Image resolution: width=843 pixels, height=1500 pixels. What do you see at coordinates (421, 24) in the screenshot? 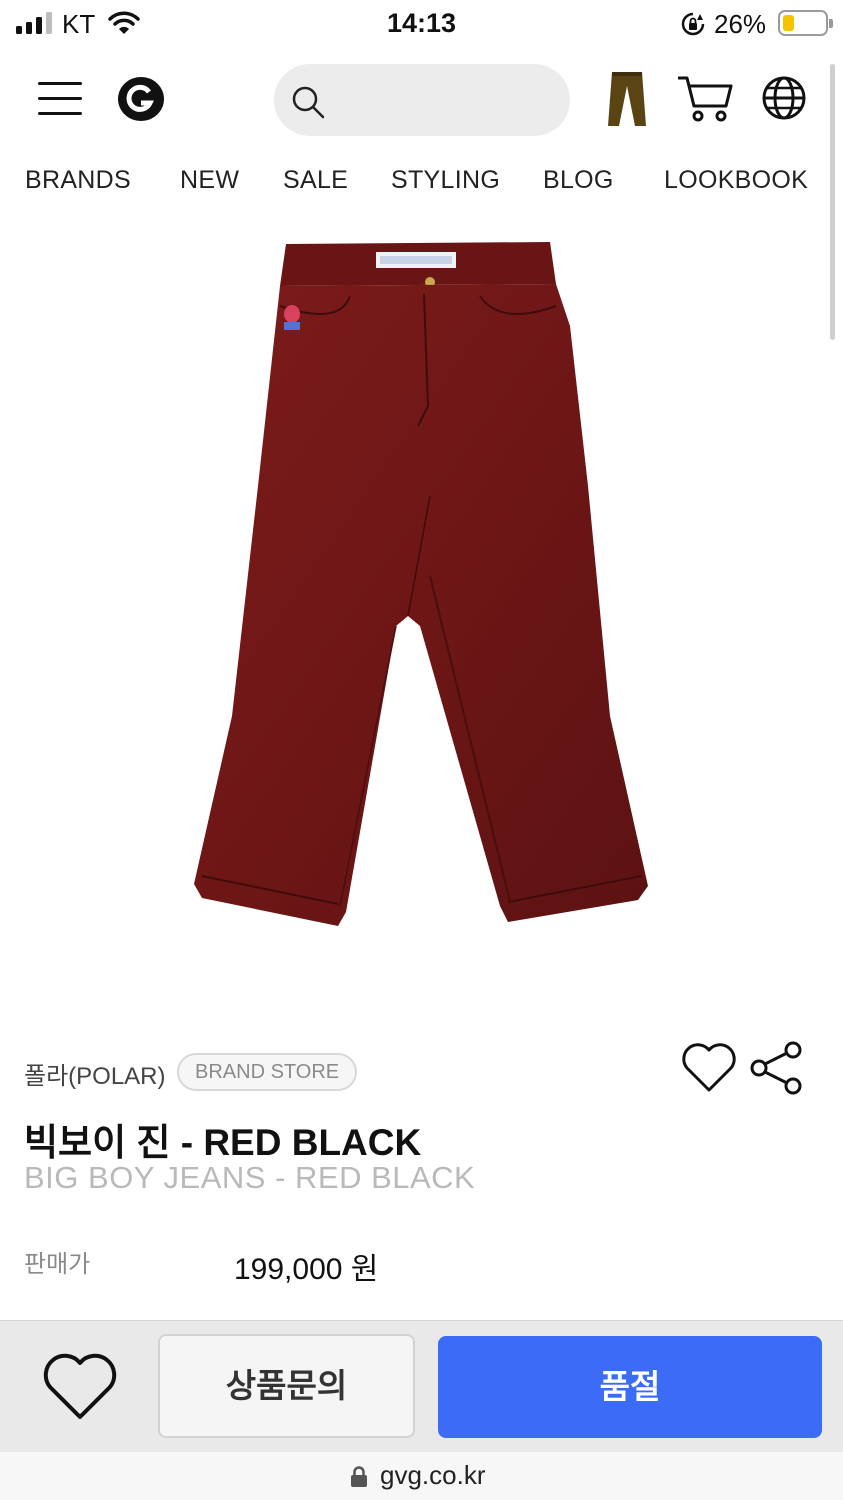
I see `status-bar: KT 14:13 26%` at bounding box center [421, 24].